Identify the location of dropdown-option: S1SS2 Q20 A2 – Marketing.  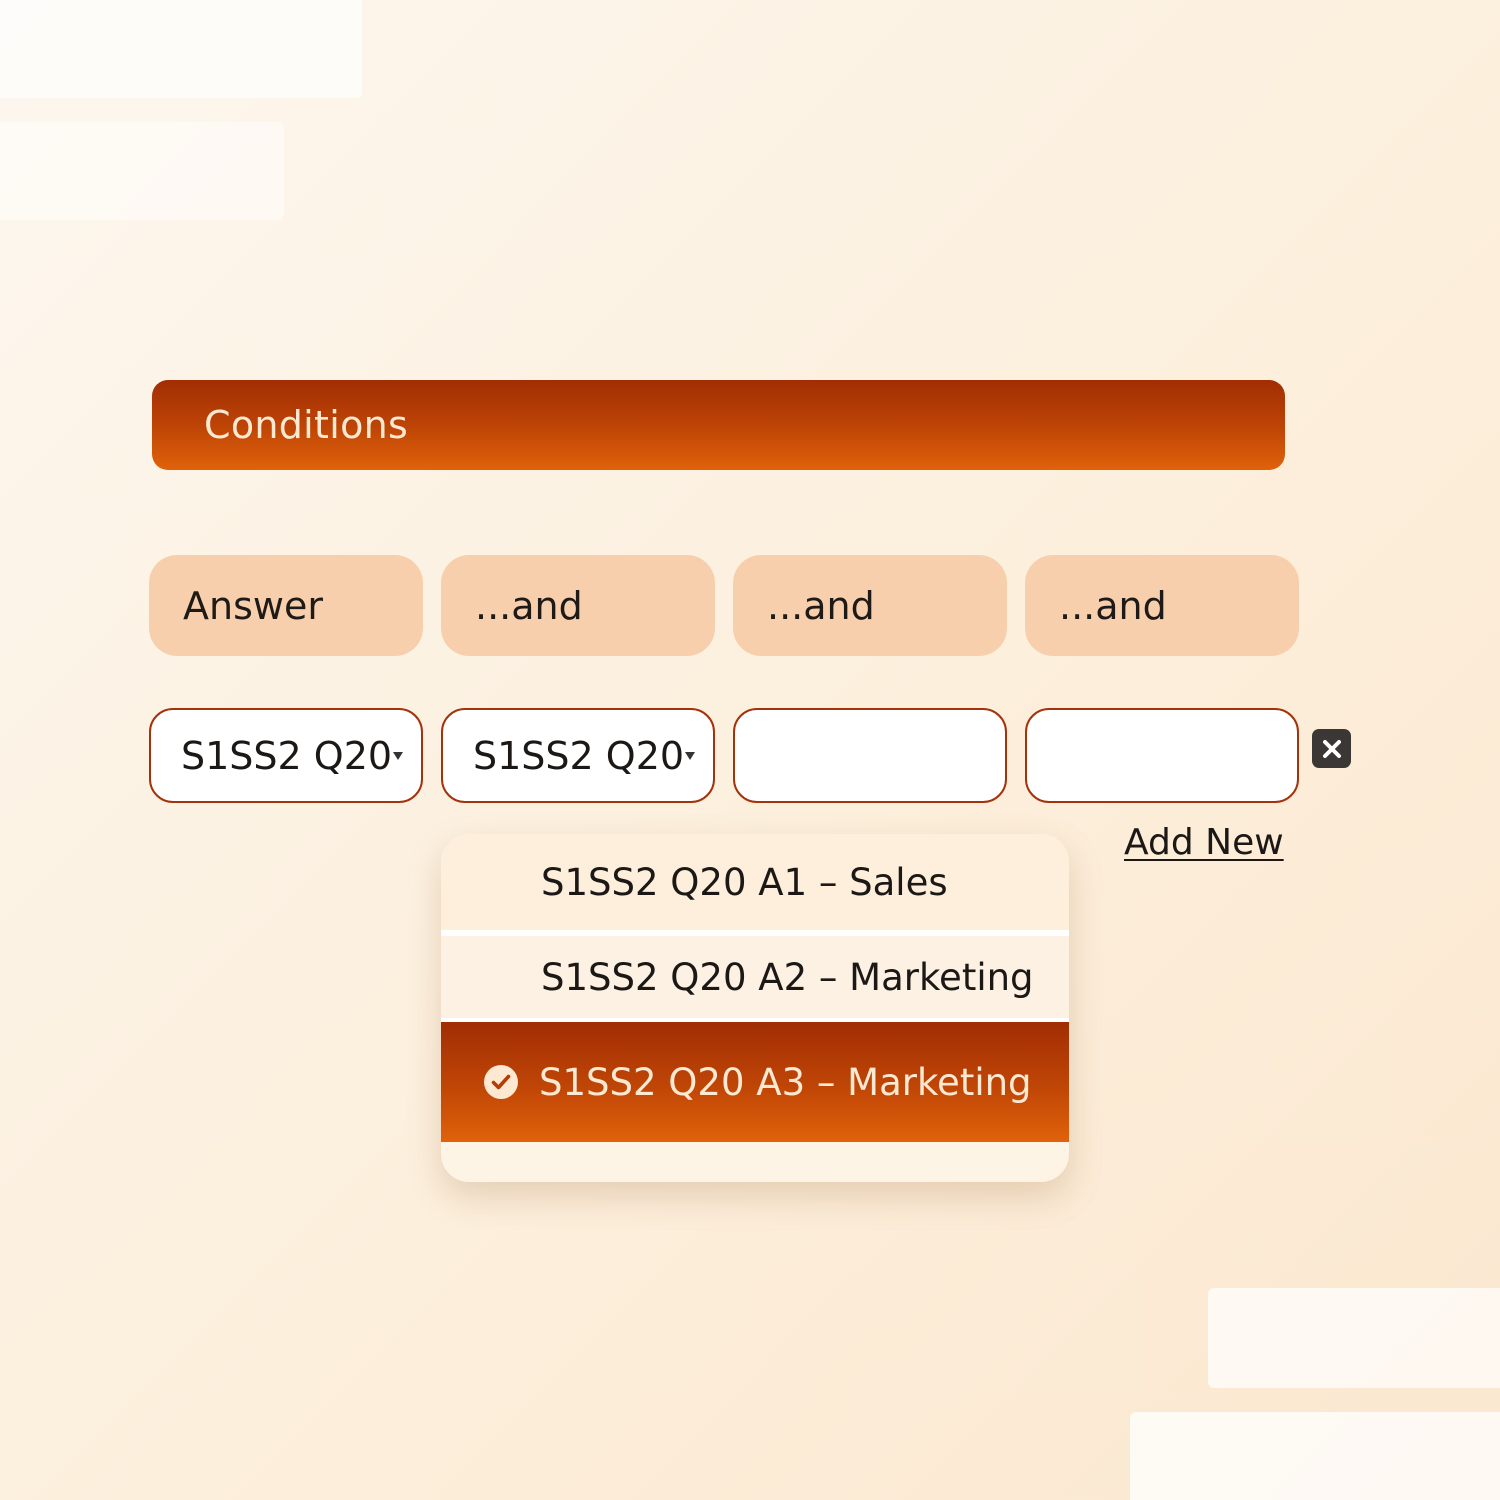
(755, 977).